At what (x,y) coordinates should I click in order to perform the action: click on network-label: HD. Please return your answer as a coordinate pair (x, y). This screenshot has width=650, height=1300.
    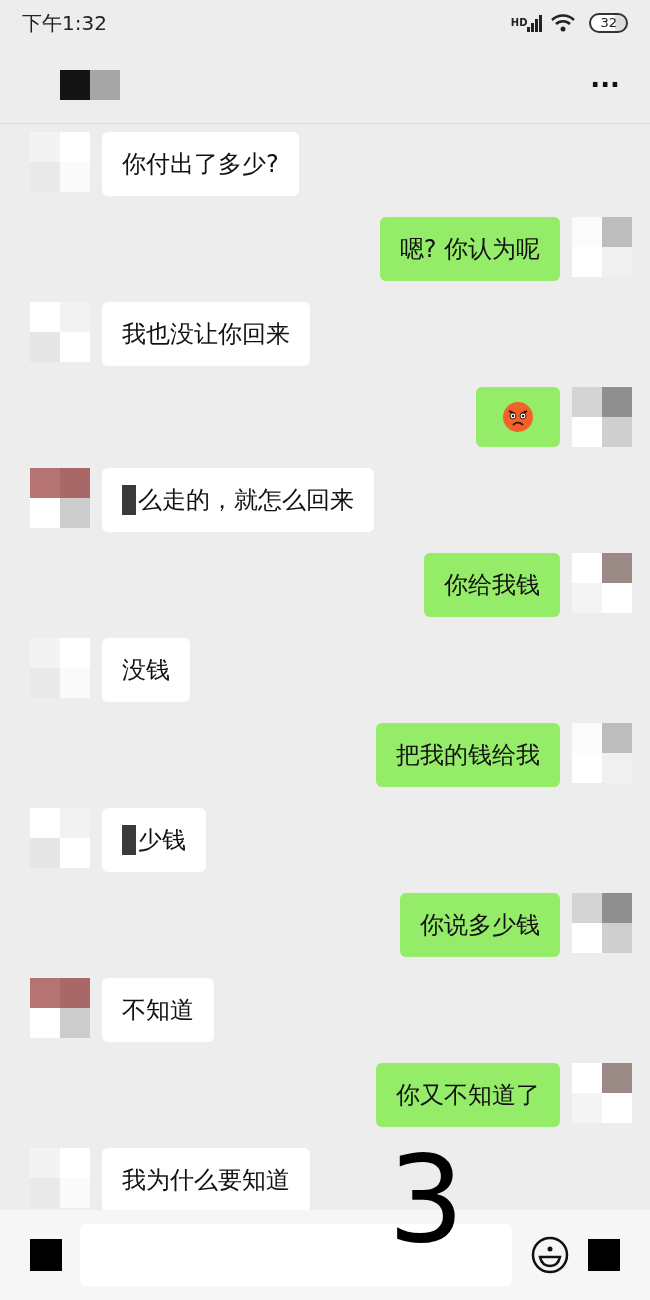
    Looking at the image, I should click on (519, 23).